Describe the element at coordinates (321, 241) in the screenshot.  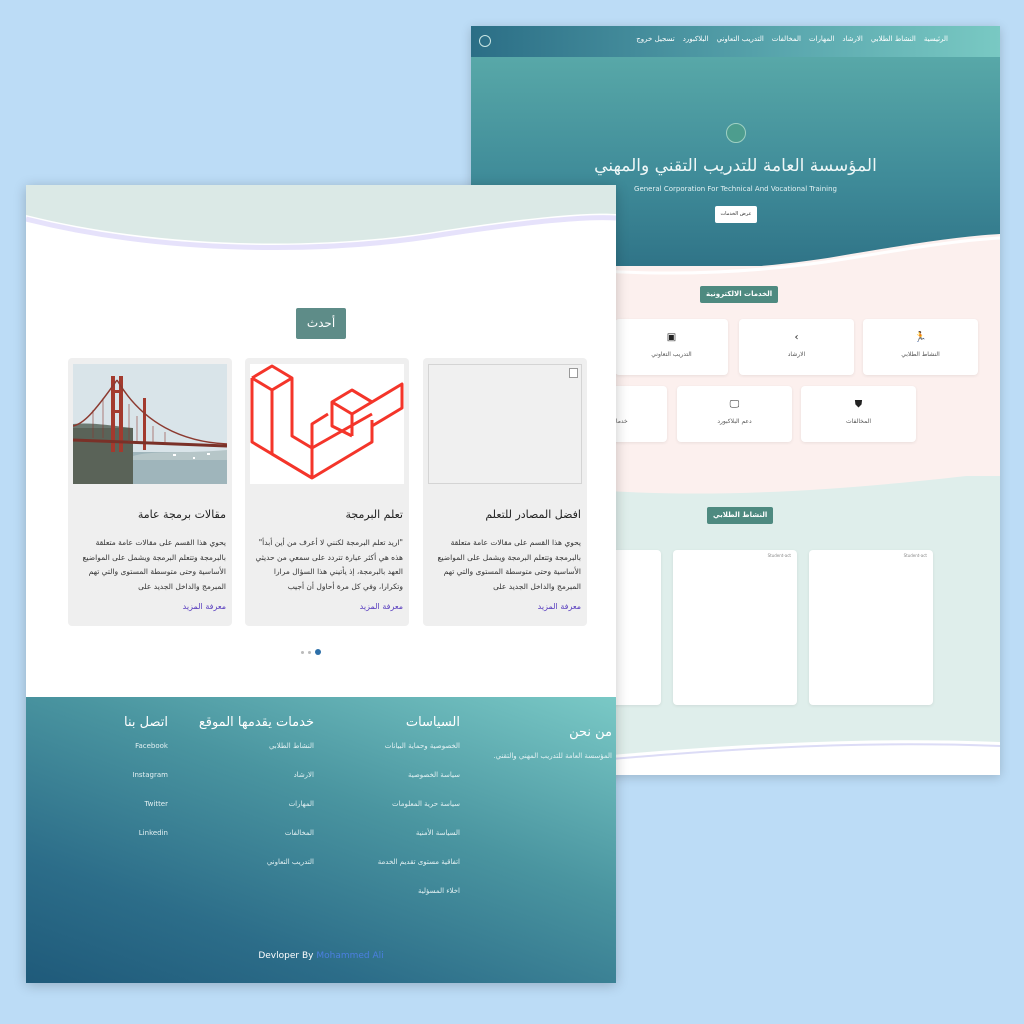
I see `top-wave` at that location.